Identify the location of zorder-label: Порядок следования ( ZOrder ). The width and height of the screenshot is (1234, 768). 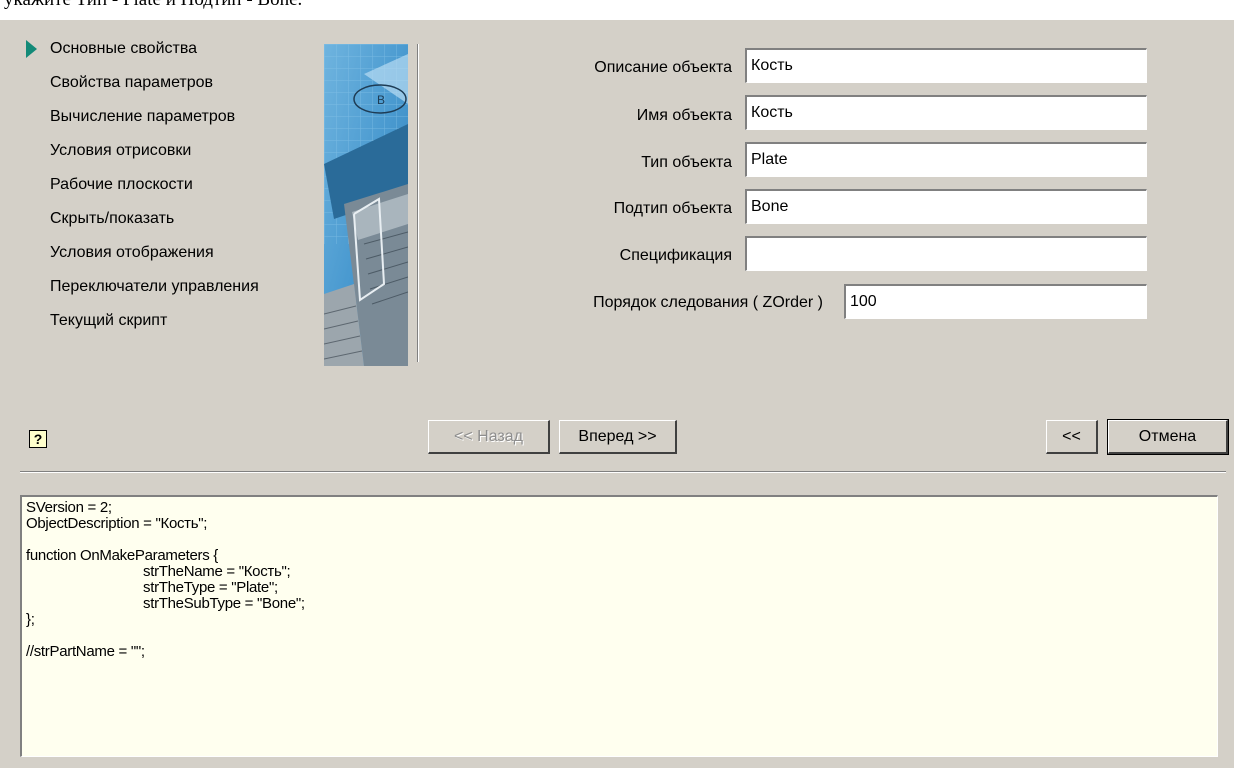
(708, 302).